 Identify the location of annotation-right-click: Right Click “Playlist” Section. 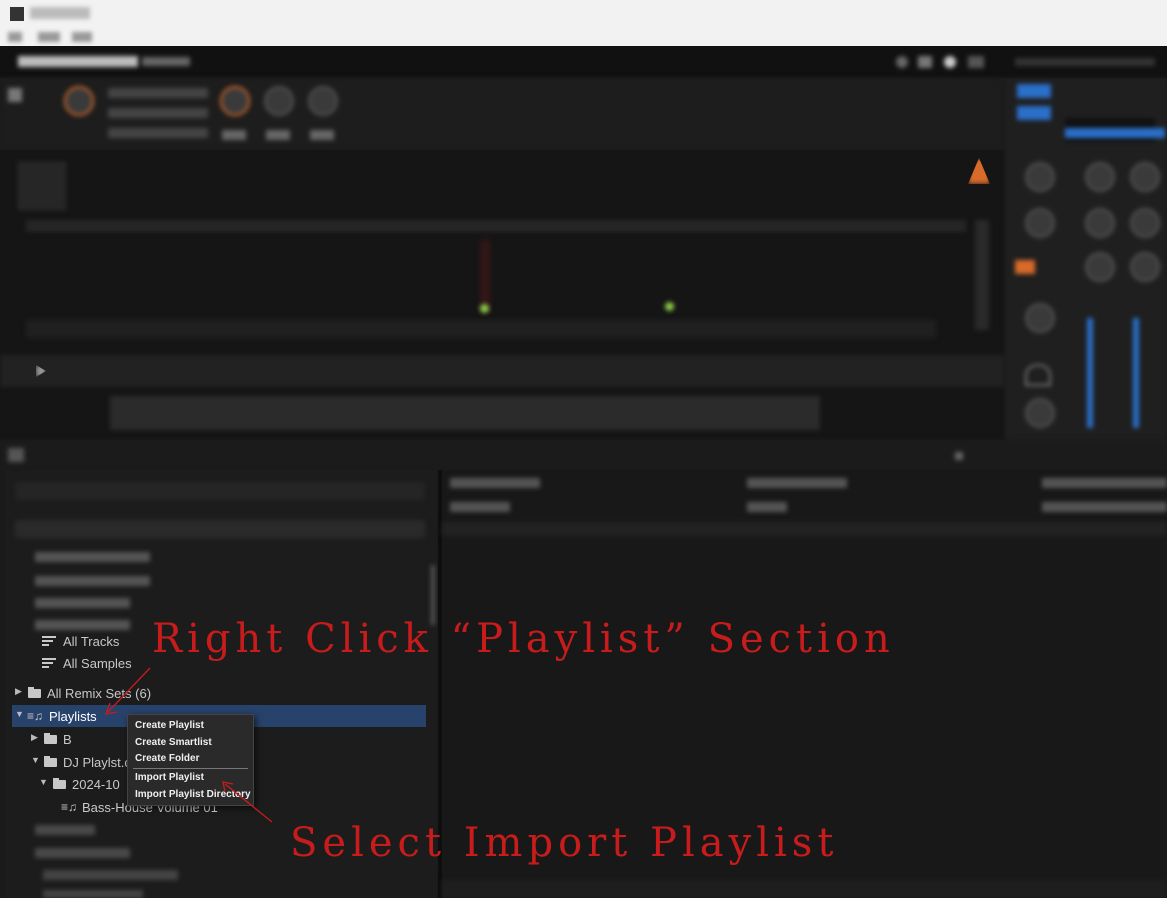
(523, 639).